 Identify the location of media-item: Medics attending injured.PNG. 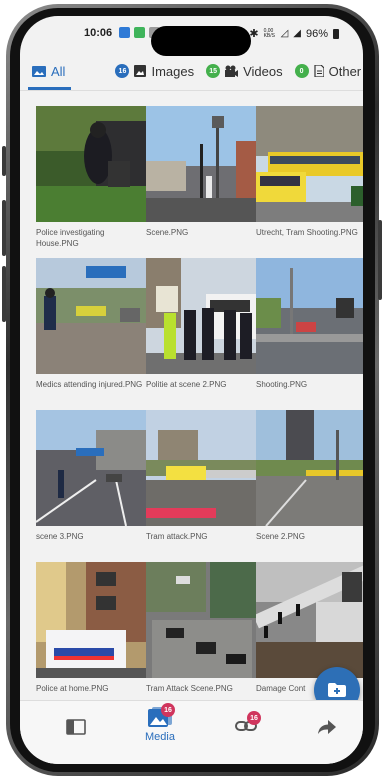
(91, 330).